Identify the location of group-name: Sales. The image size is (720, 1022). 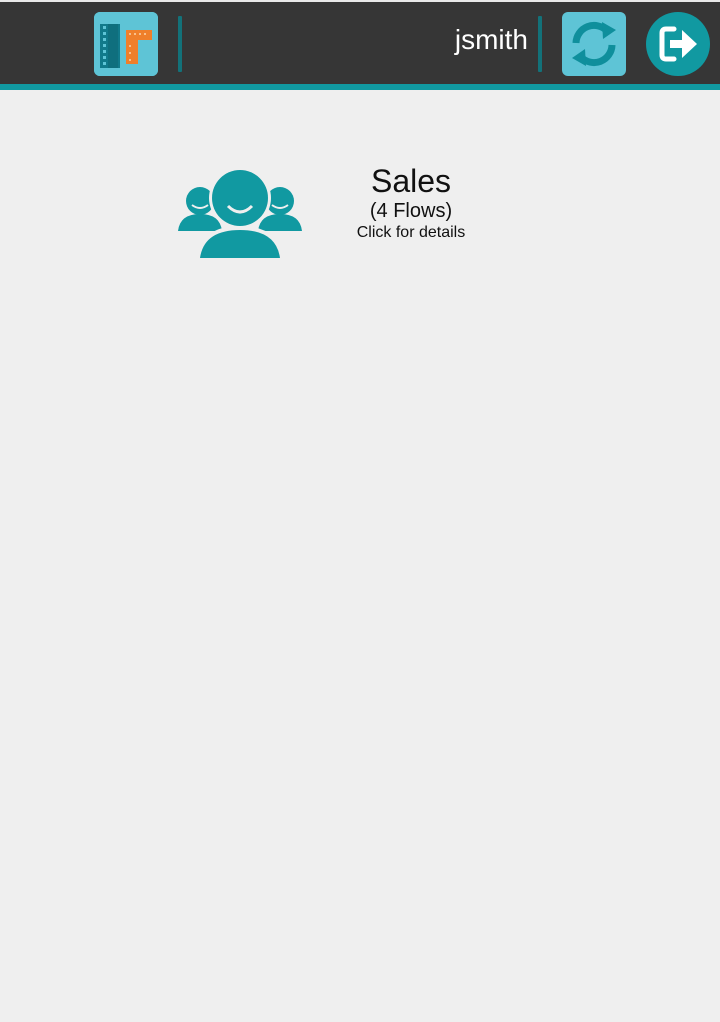
(411, 181).